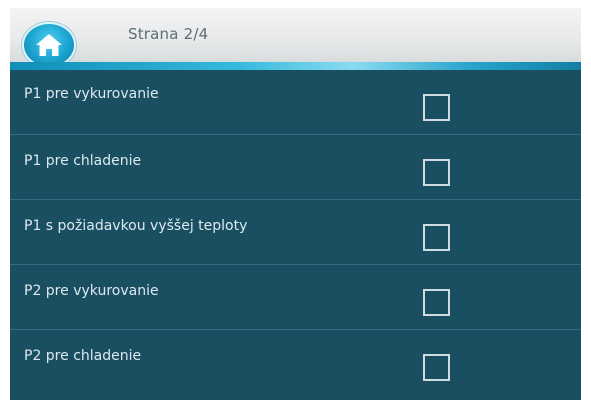  I want to click on home-icon, so click(49, 45).